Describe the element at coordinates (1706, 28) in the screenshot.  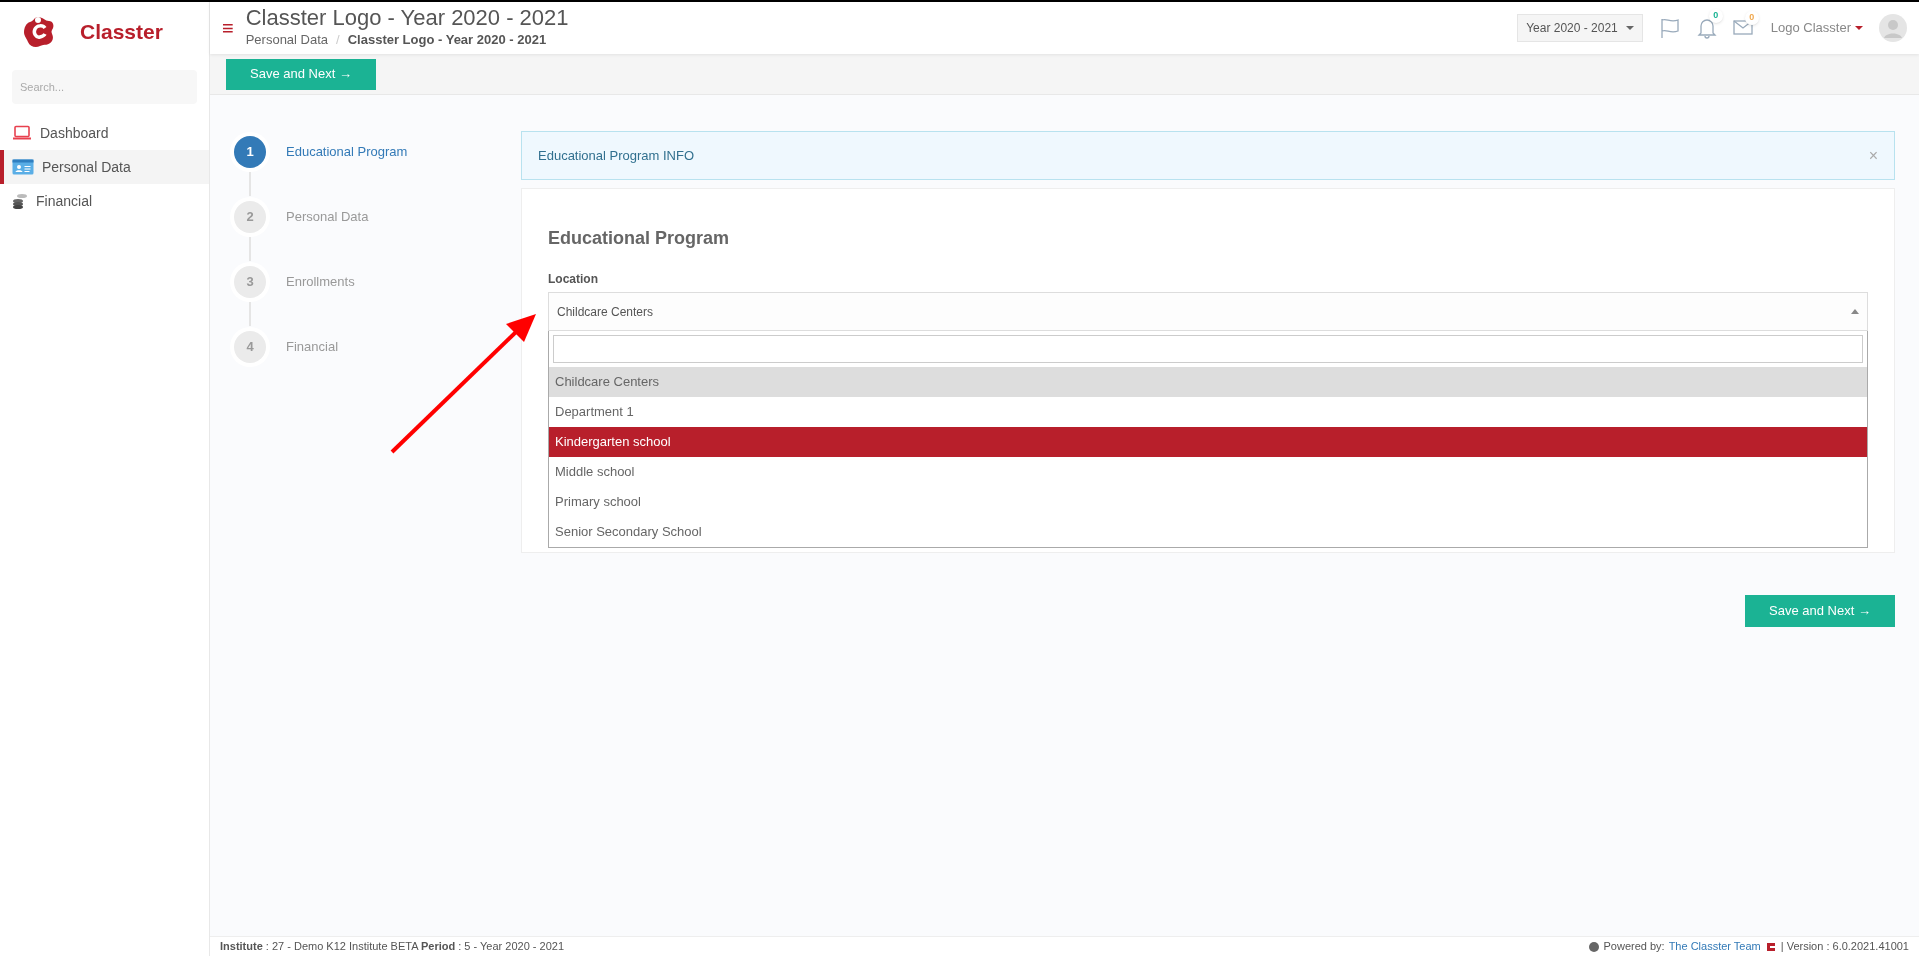
I see `bell-icon` at that location.